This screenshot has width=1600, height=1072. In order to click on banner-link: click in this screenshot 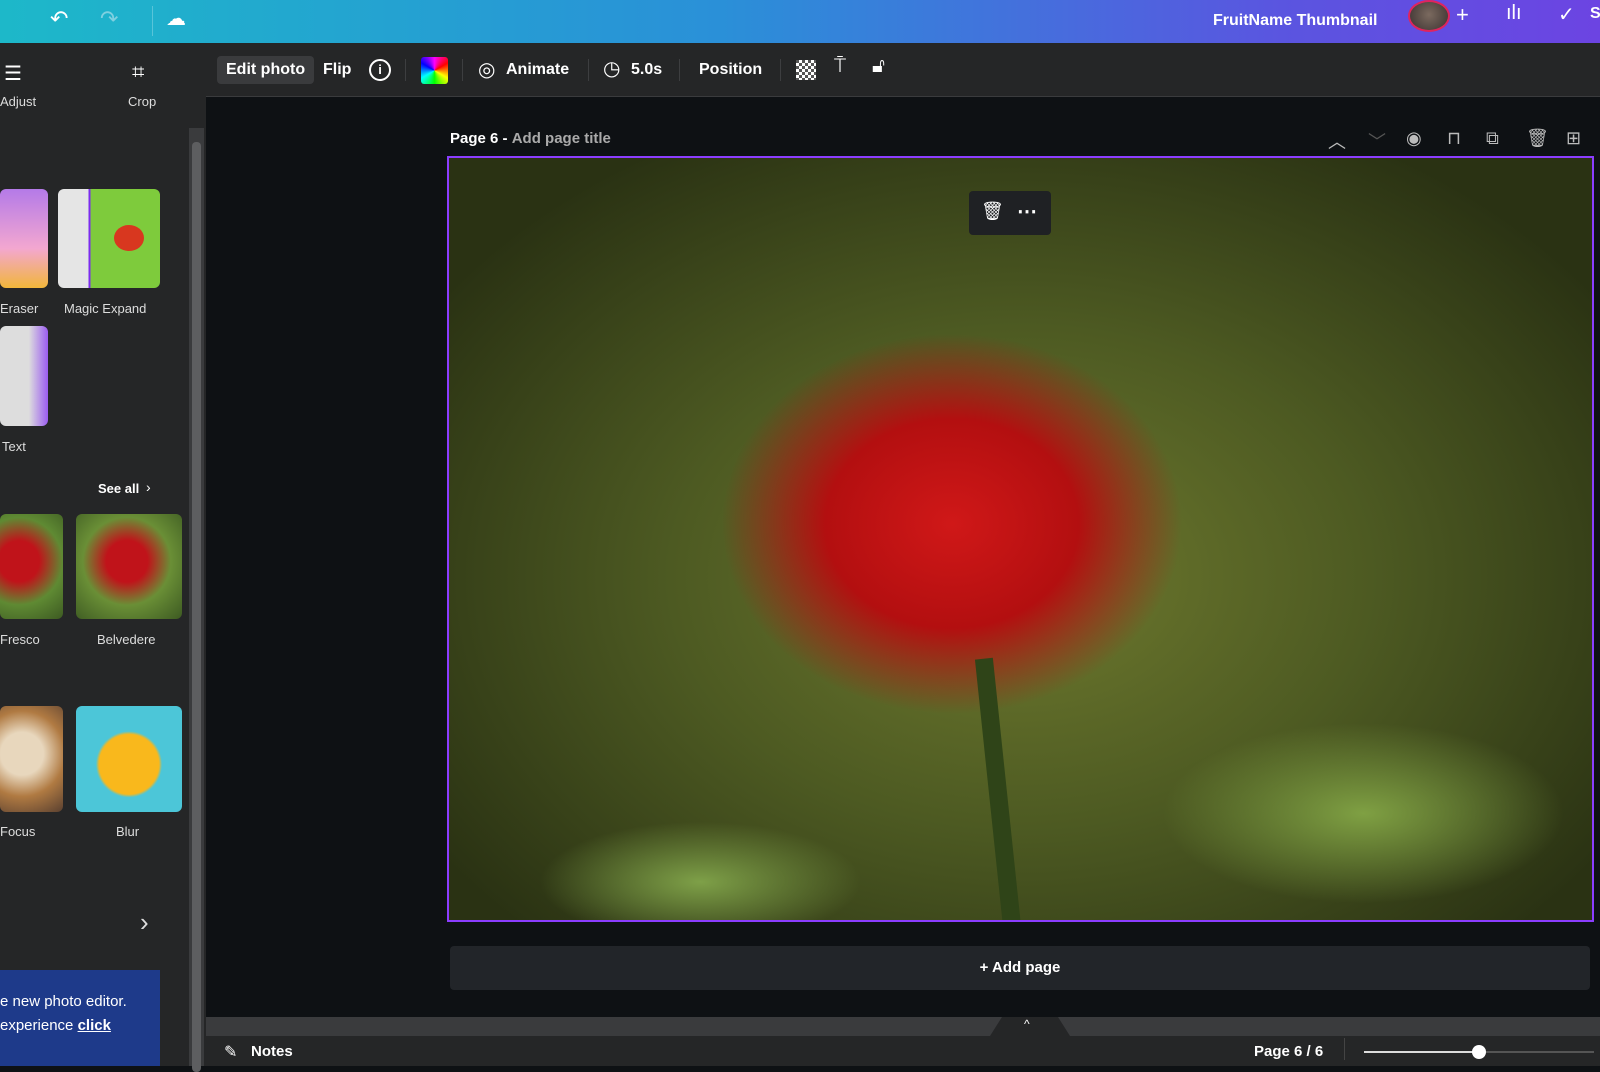, I will do `click(94, 1025)`.